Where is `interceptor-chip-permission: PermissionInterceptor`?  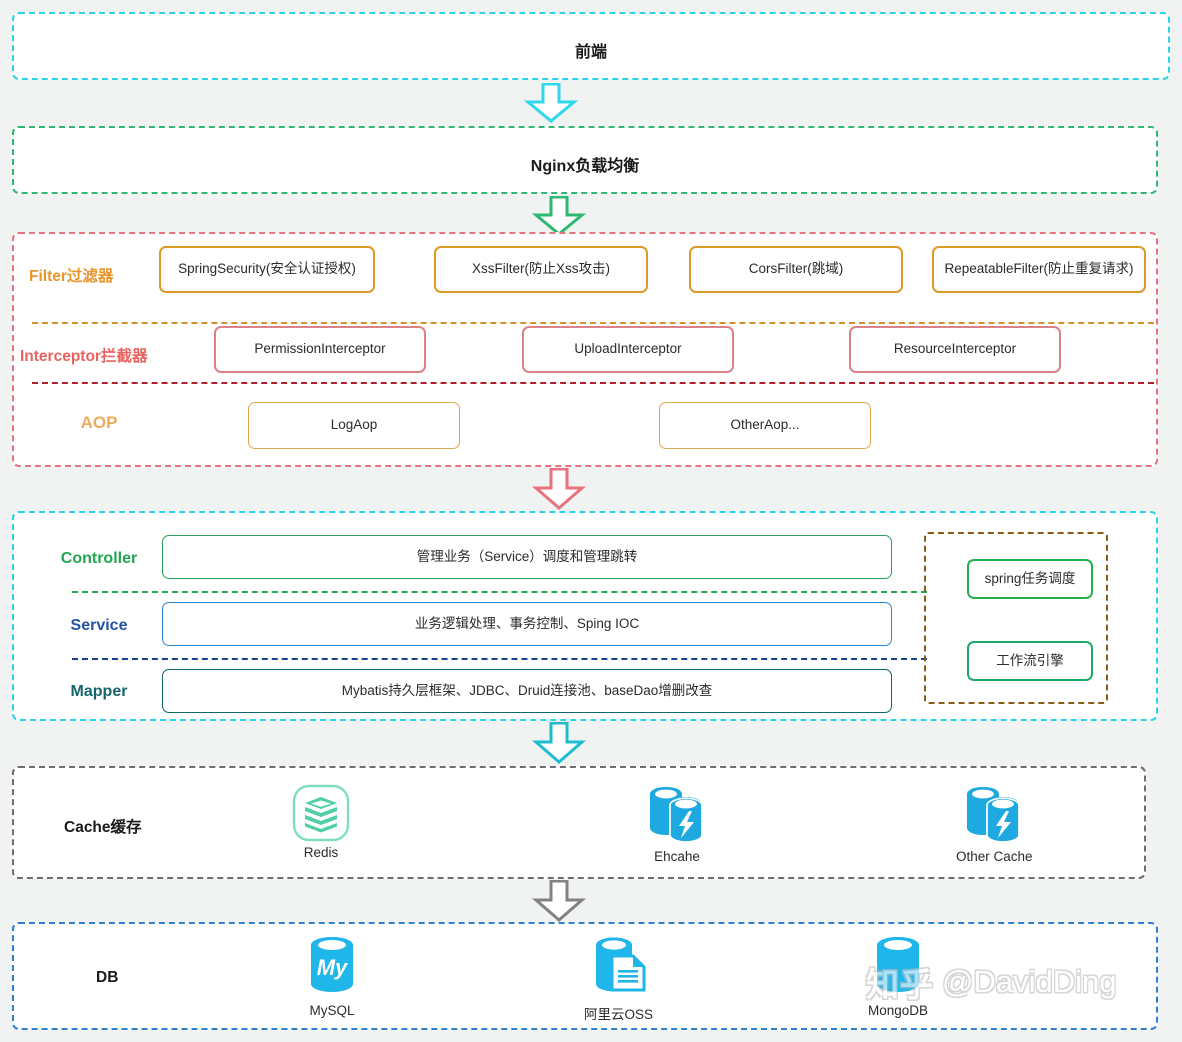 interceptor-chip-permission: PermissionInterceptor is located at coordinates (320, 349).